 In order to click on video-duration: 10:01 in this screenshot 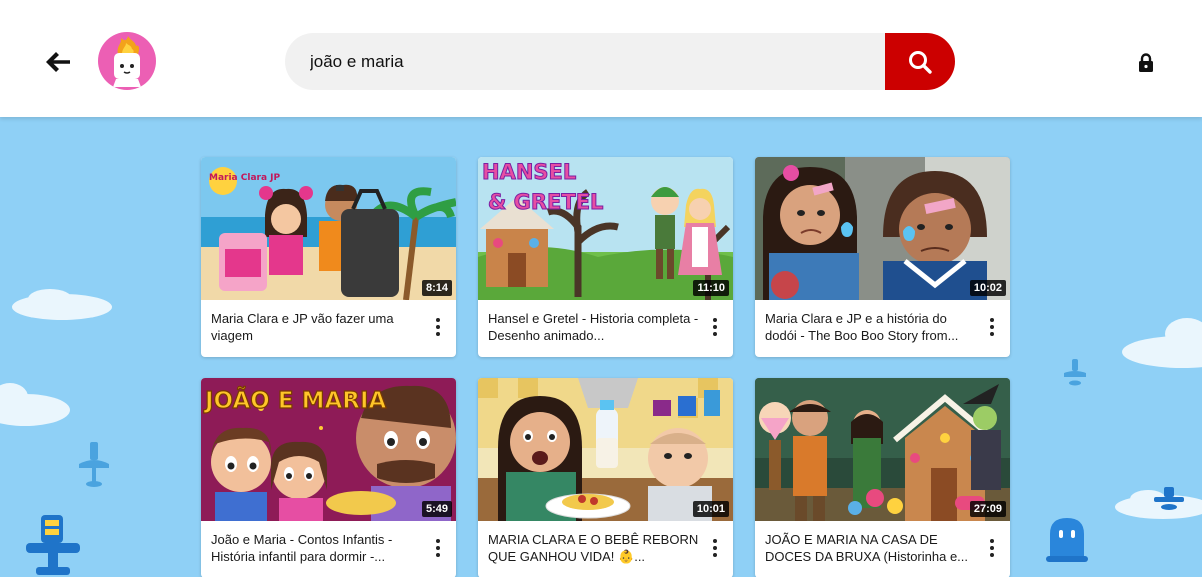, I will do `click(710, 509)`.